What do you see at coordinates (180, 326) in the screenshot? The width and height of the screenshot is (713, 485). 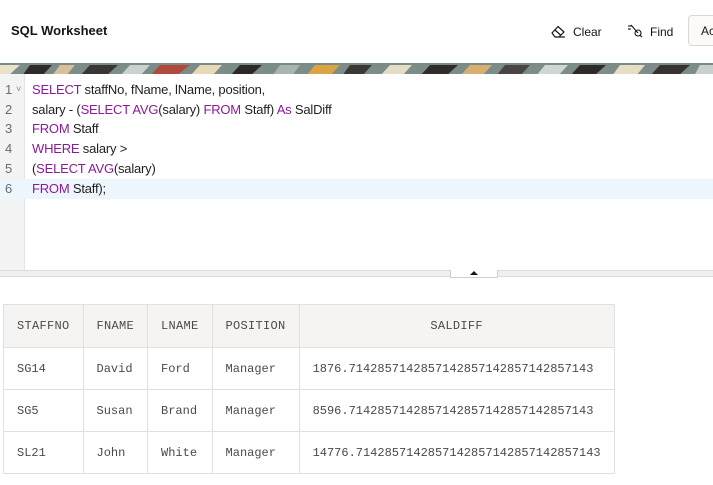 I see `column-header-lname: LNAME` at bounding box center [180, 326].